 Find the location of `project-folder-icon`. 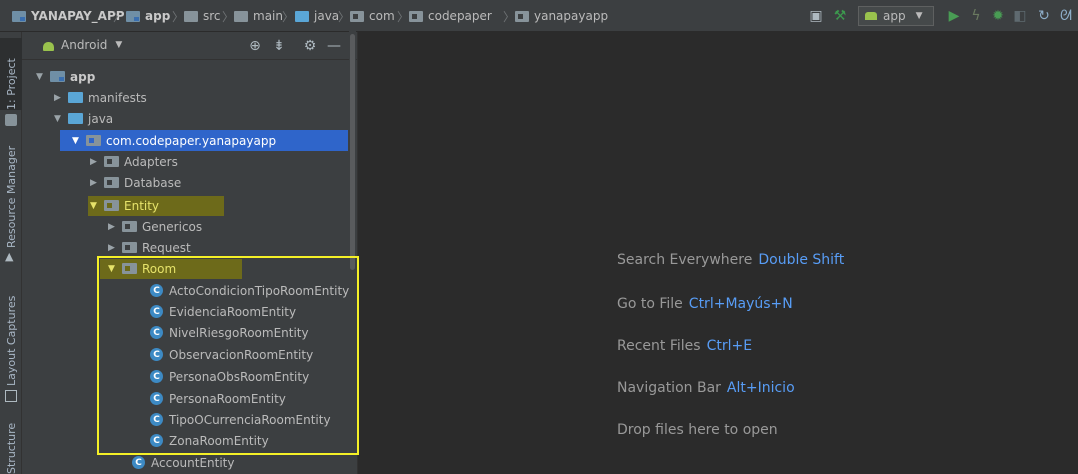

project-folder-icon is located at coordinates (19, 16).